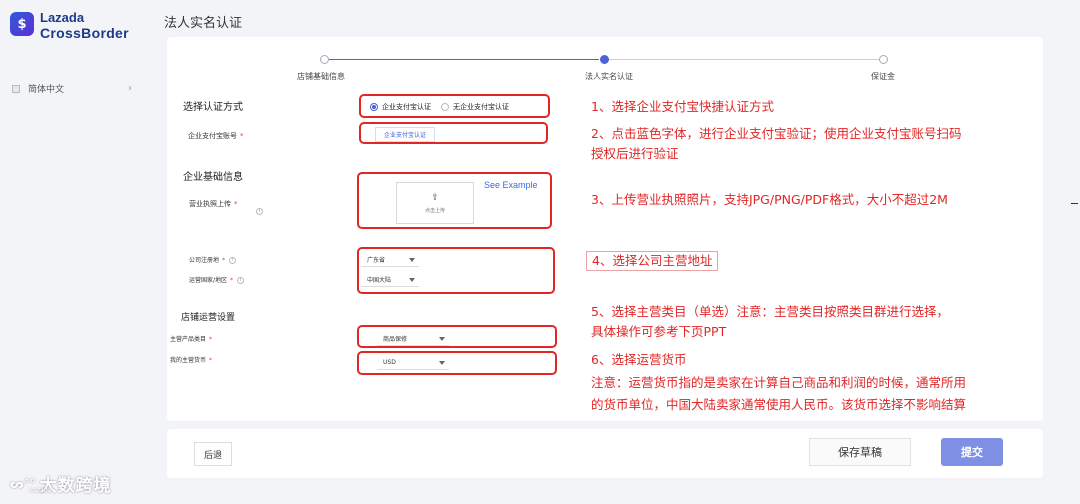 This screenshot has height=504, width=1080. Describe the element at coordinates (22, 24) in the screenshot. I see `lazada-logo-icon: $` at that location.